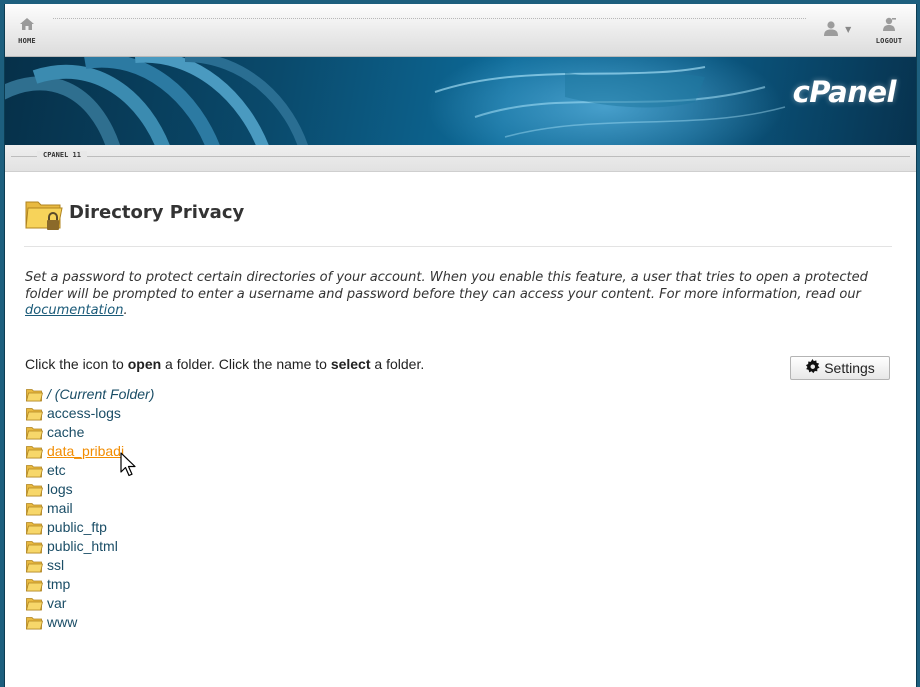 This screenshot has width=920, height=687. I want to click on folder-item: / (Current Folder), so click(89, 393).